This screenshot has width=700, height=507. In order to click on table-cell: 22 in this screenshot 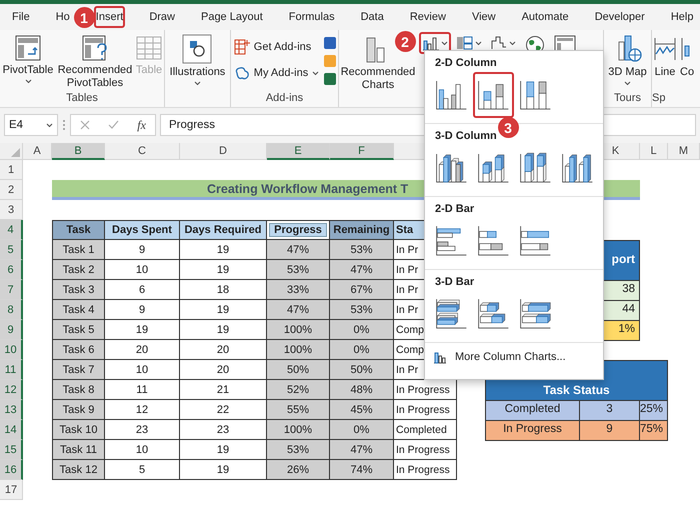, I will do `click(223, 410)`.